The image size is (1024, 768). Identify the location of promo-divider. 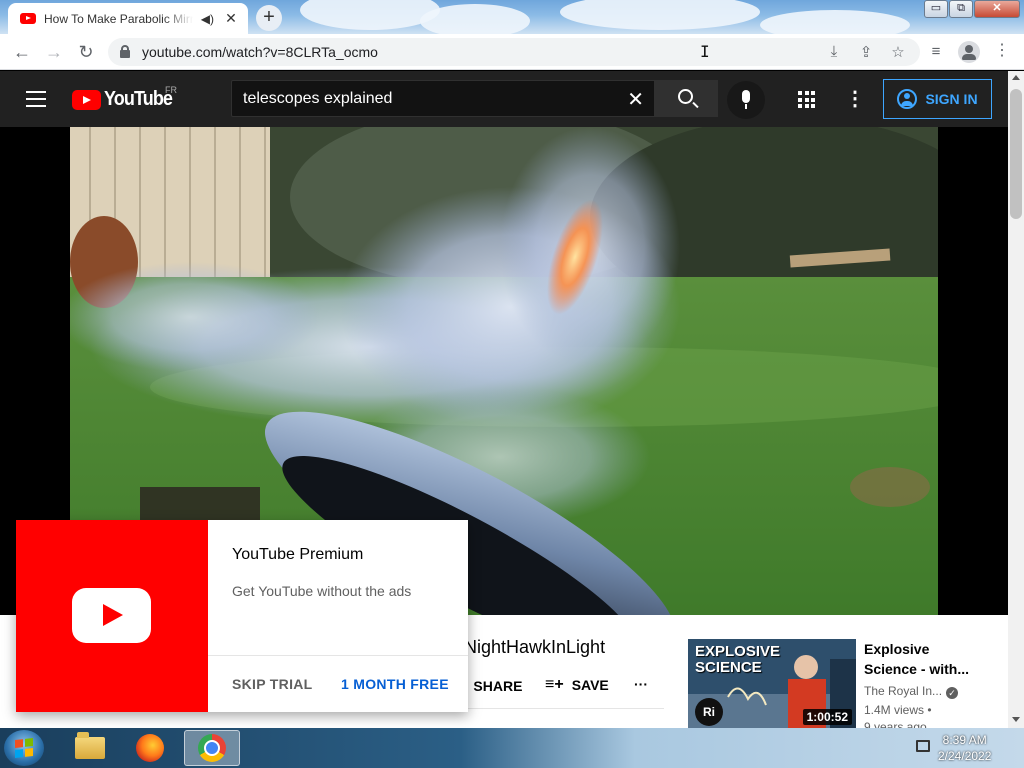
(338, 655).